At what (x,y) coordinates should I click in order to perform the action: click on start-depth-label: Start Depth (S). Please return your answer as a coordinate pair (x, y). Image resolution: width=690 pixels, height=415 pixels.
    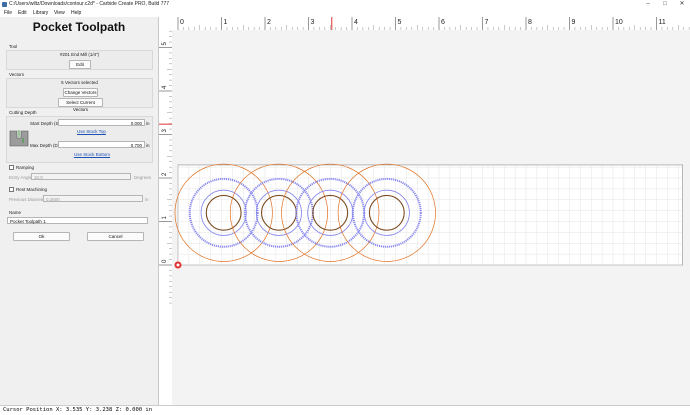
    Looking at the image, I should click on (45, 123).